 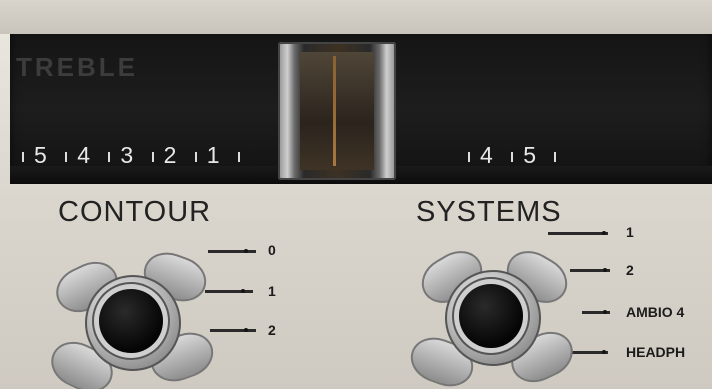 What do you see at coordinates (334, 111) in the screenshot?
I see `pointer-needle` at bounding box center [334, 111].